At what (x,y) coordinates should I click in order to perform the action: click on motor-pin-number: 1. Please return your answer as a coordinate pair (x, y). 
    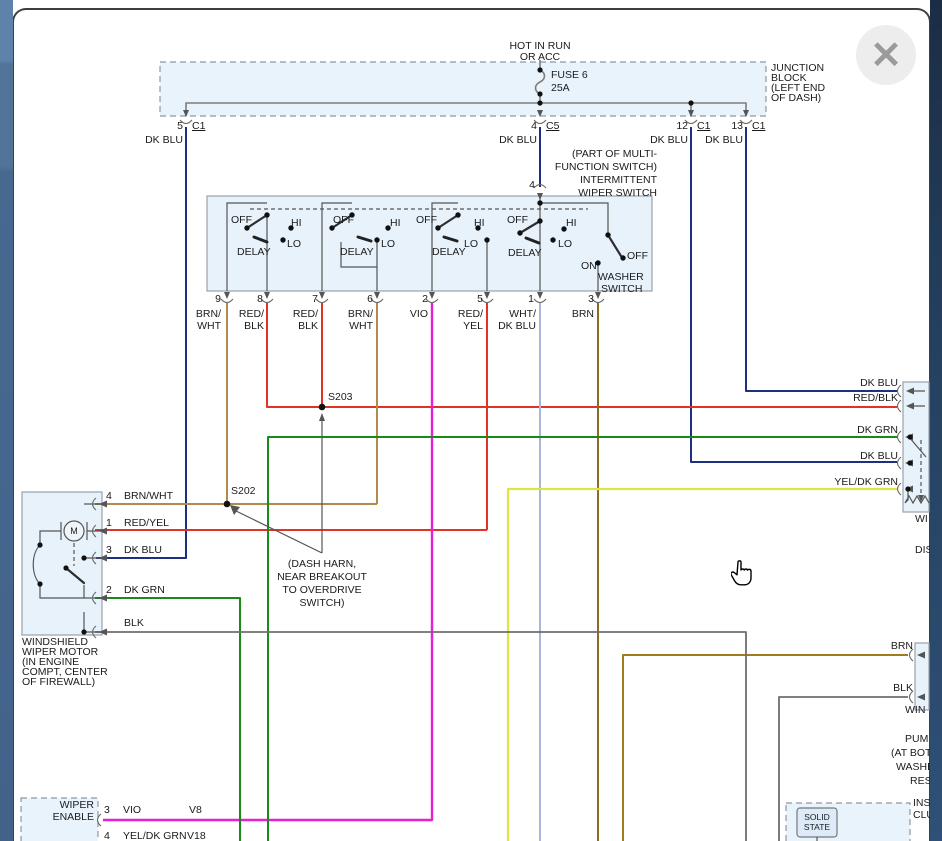
    Looking at the image, I should click on (109, 523).